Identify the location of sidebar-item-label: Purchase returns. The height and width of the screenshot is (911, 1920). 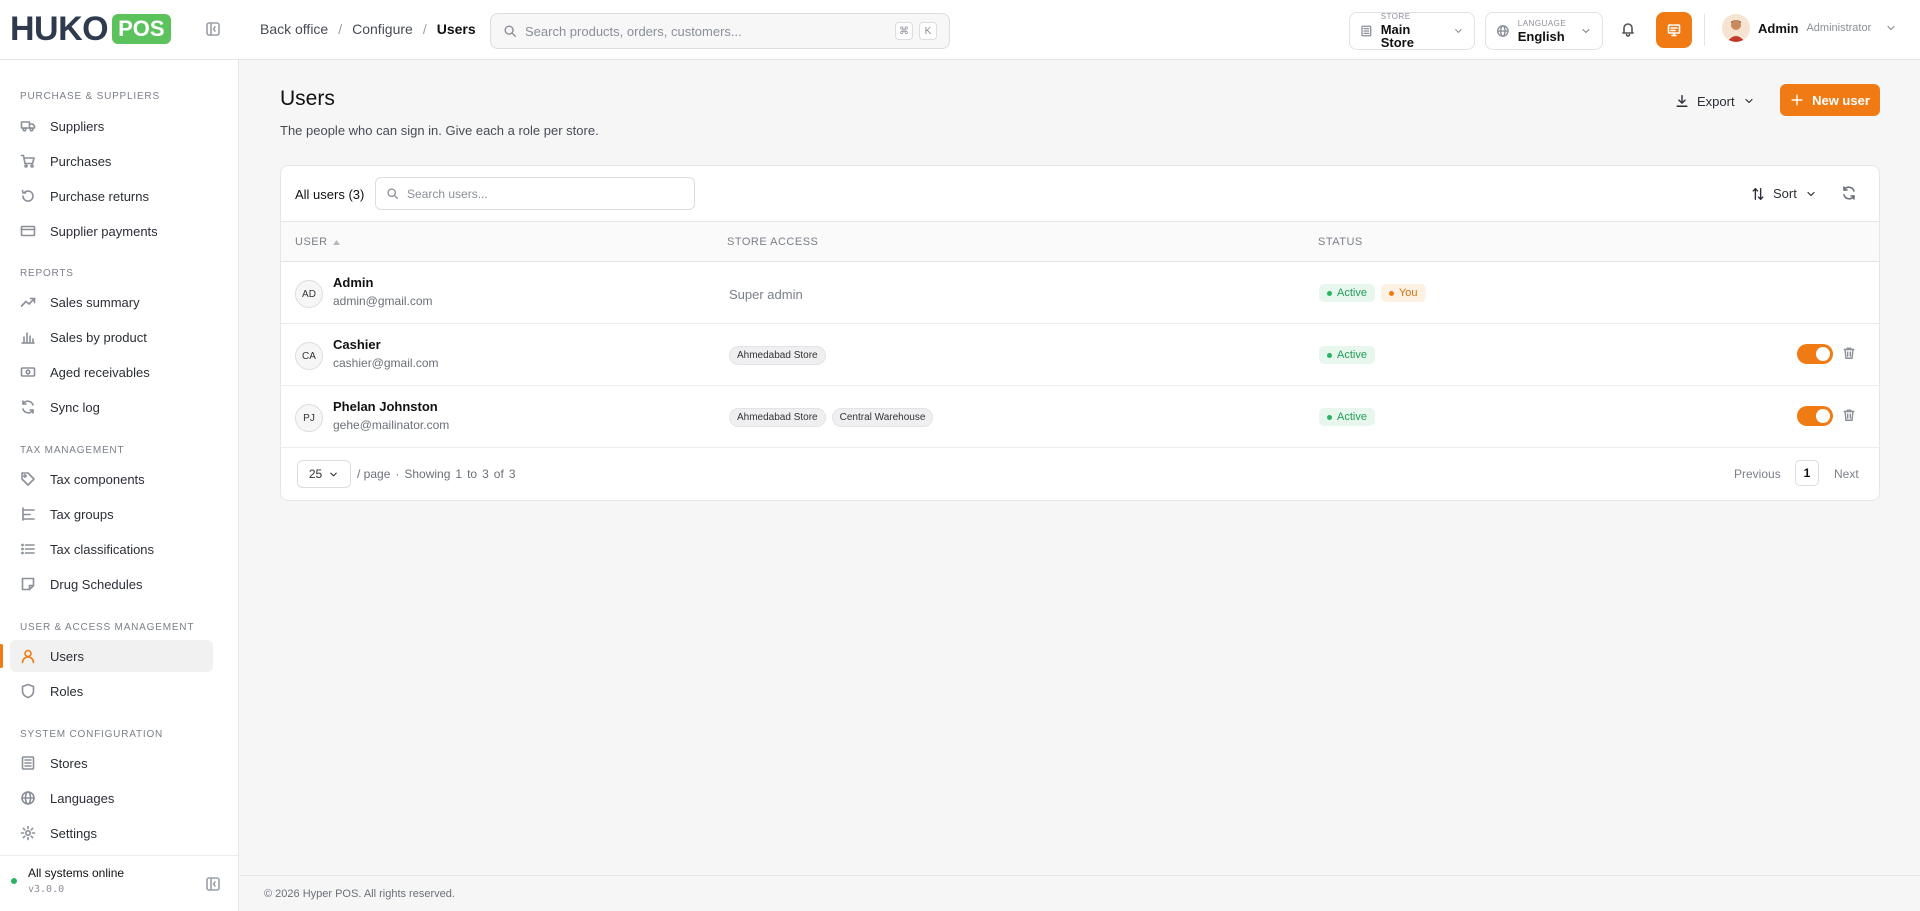
(99, 196).